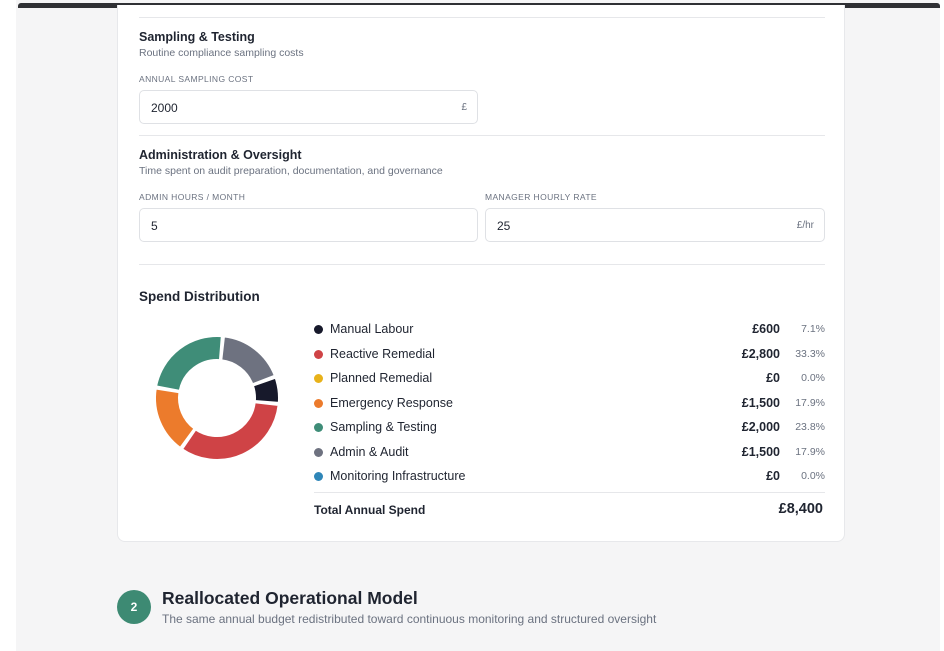  What do you see at coordinates (248, 360) in the screenshot?
I see `donut-segment-admin-audit` at bounding box center [248, 360].